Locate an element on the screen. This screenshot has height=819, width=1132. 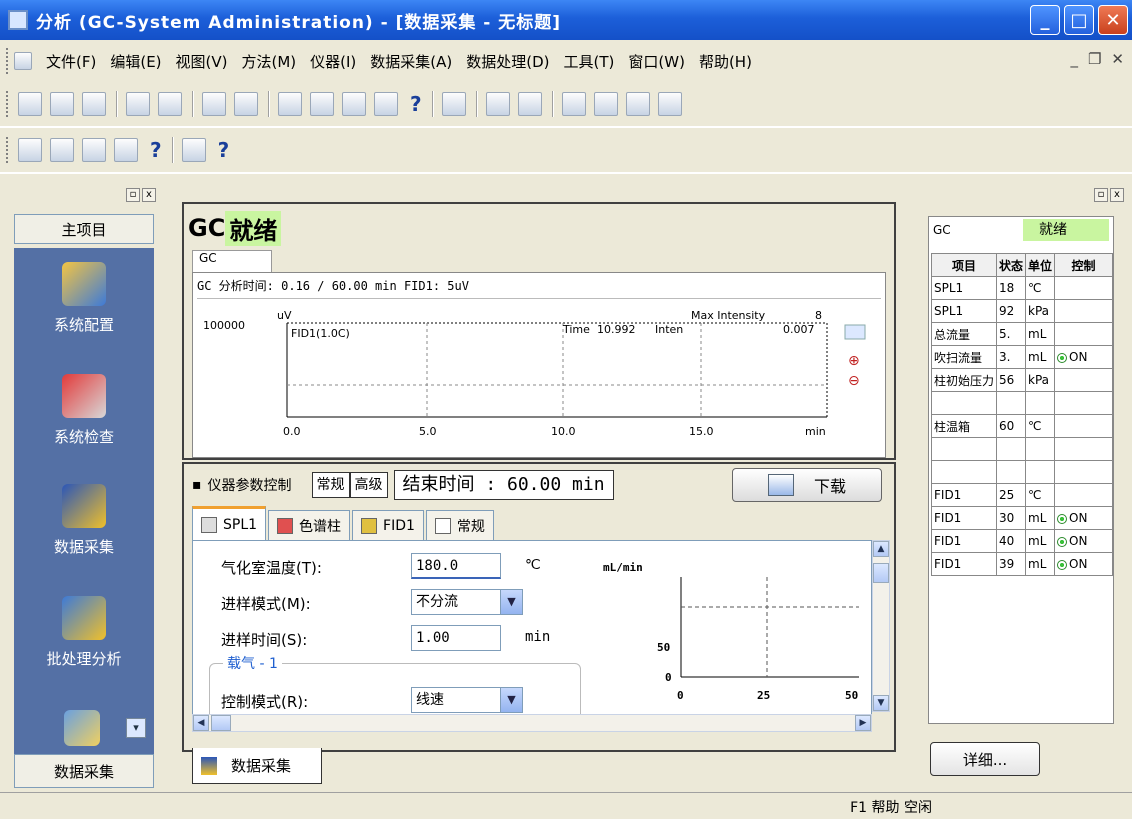
maximize-button: □ is located at coordinates (1079, 20).